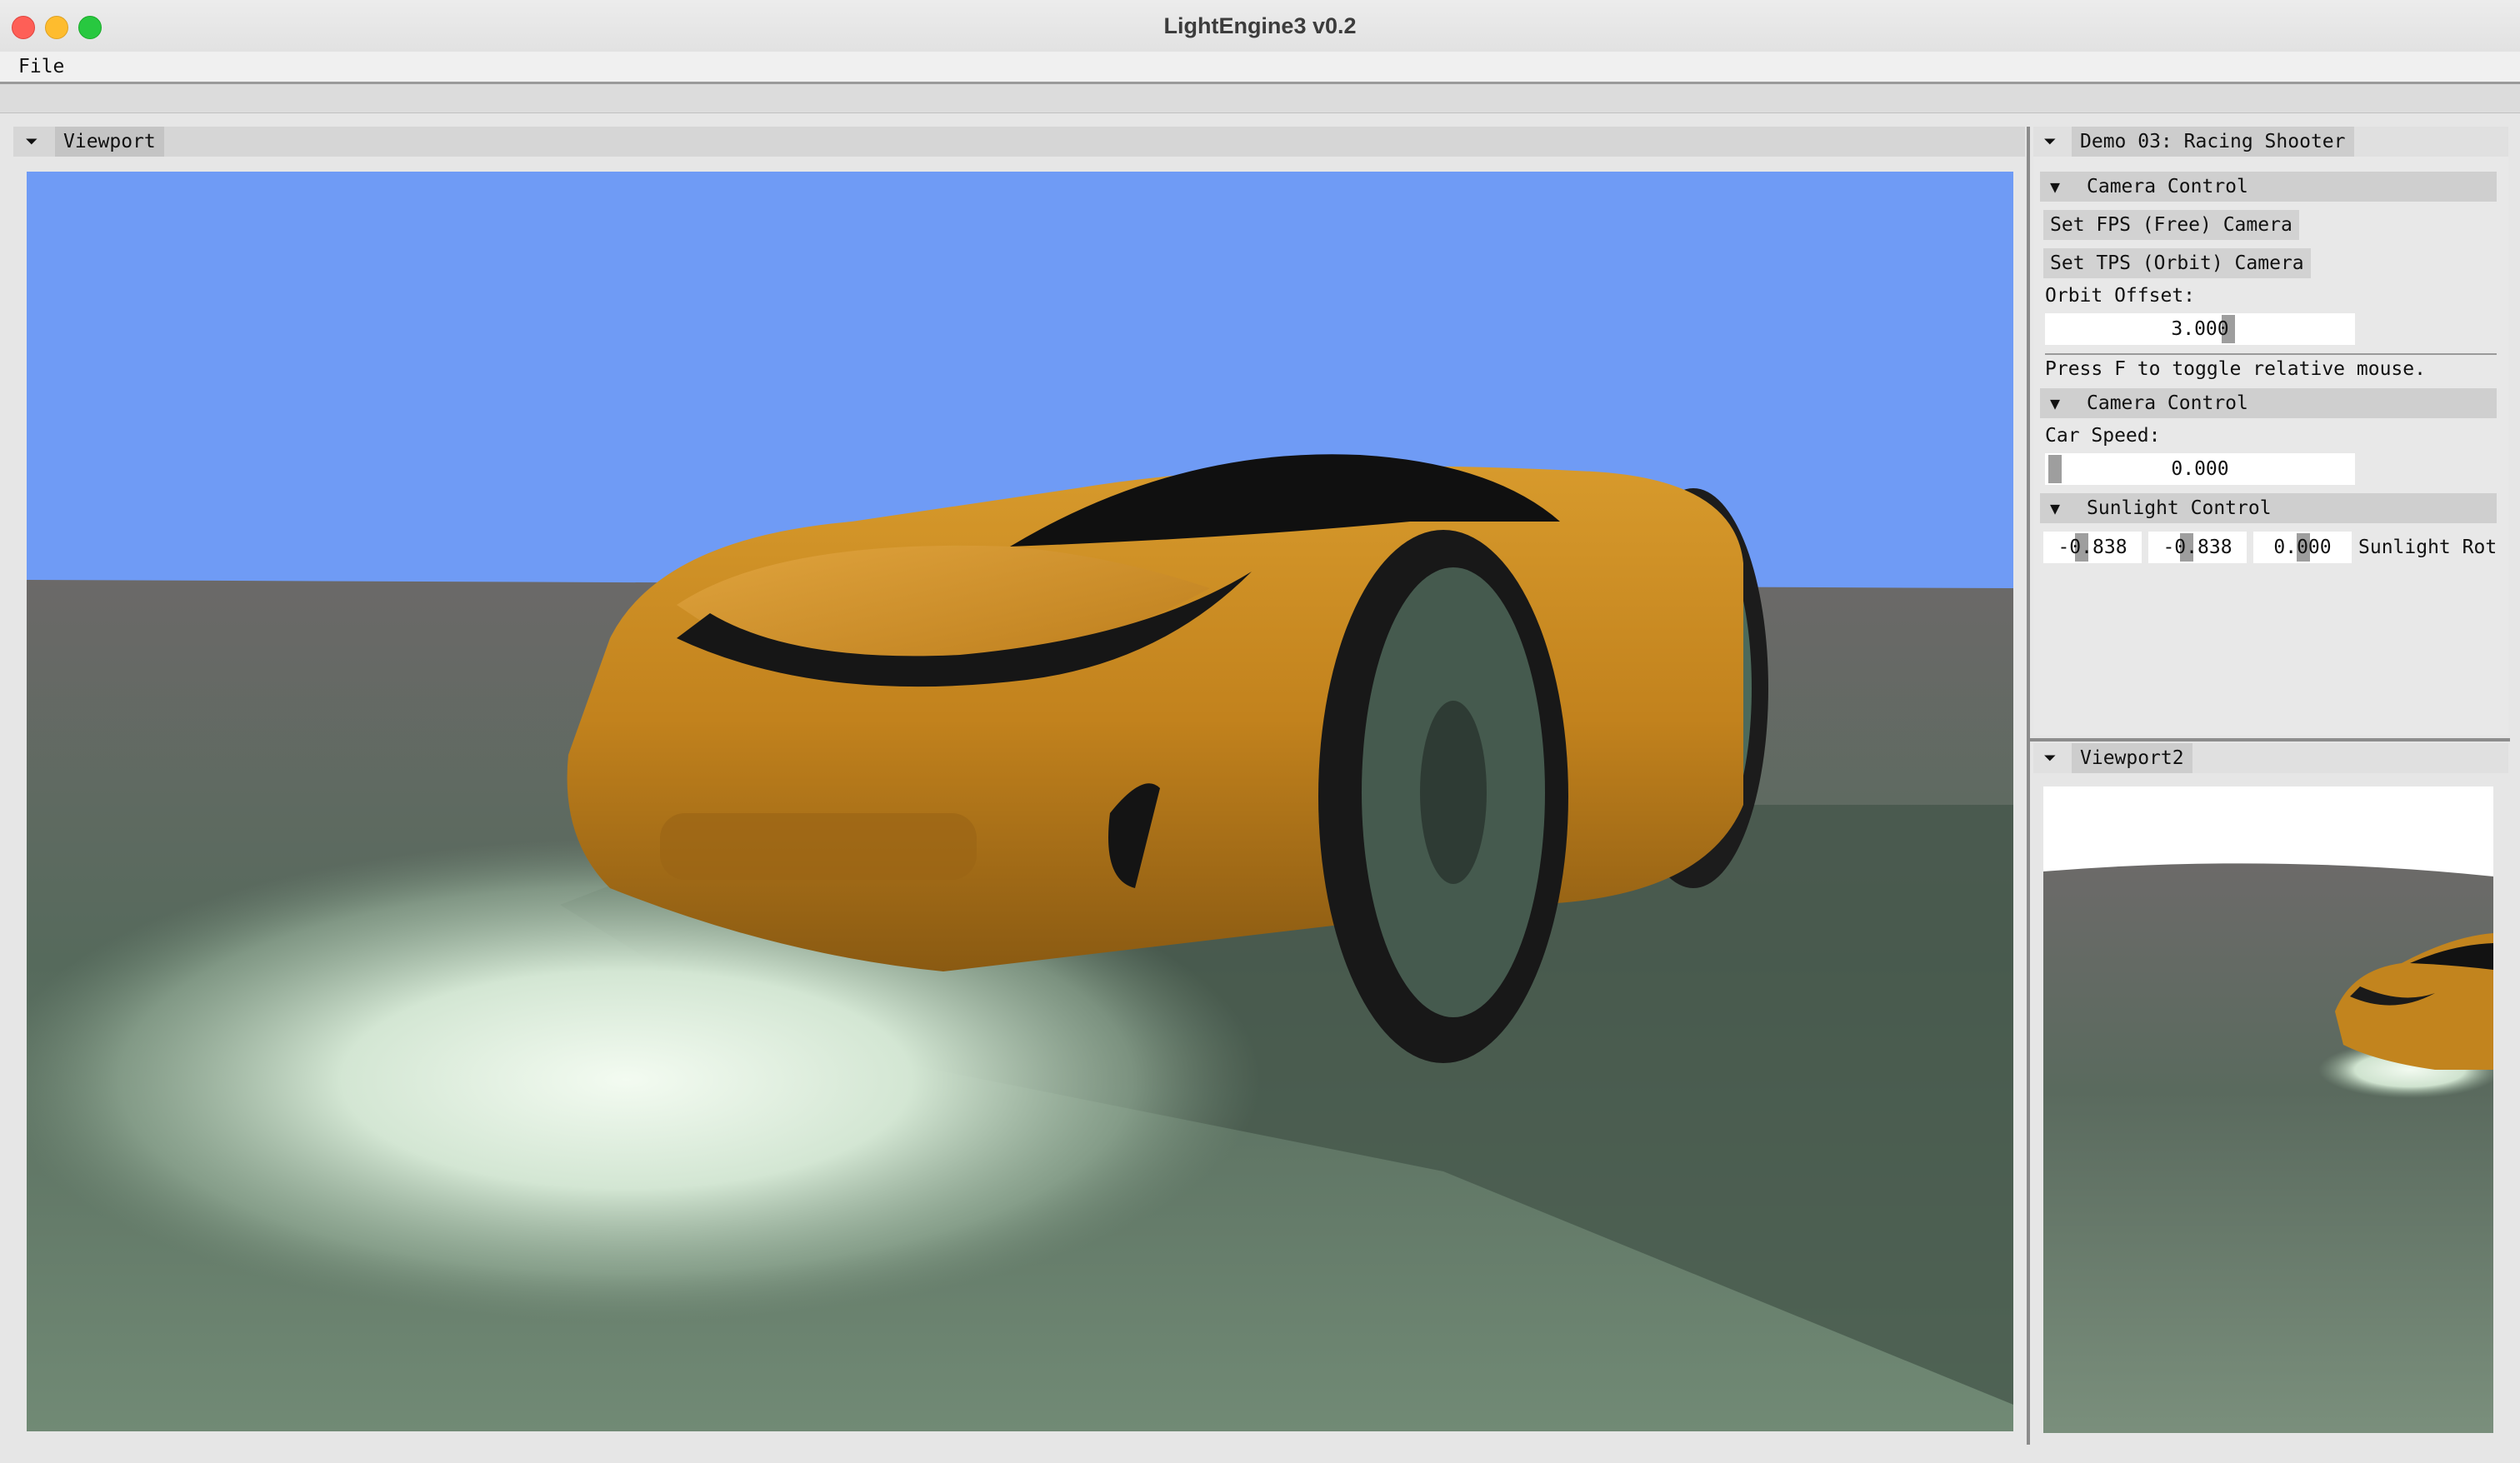 This screenshot has height=1463, width=2520. I want to click on demo-tab: Demo 03: Racing Shooter, so click(2213, 142).